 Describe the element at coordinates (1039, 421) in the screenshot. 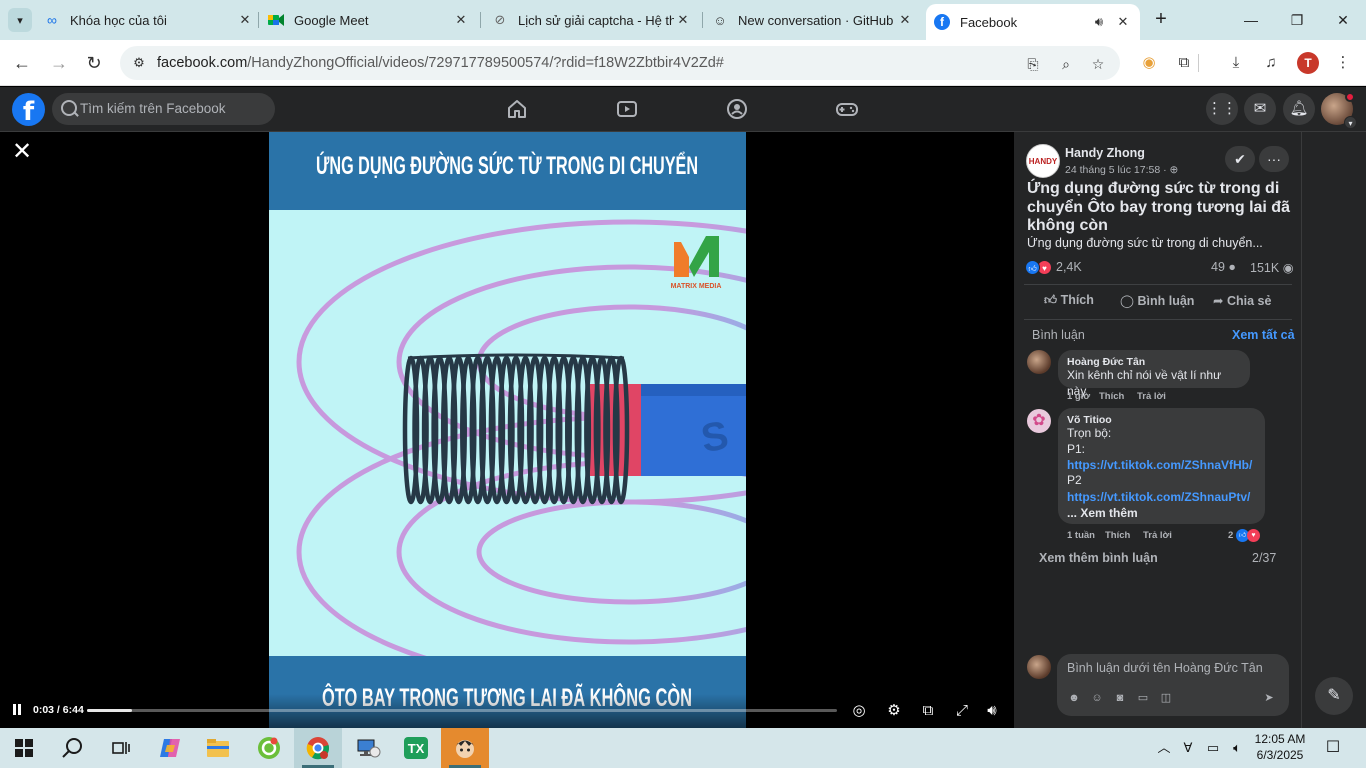

I see `commenter-avatar-flower: ✿` at that location.